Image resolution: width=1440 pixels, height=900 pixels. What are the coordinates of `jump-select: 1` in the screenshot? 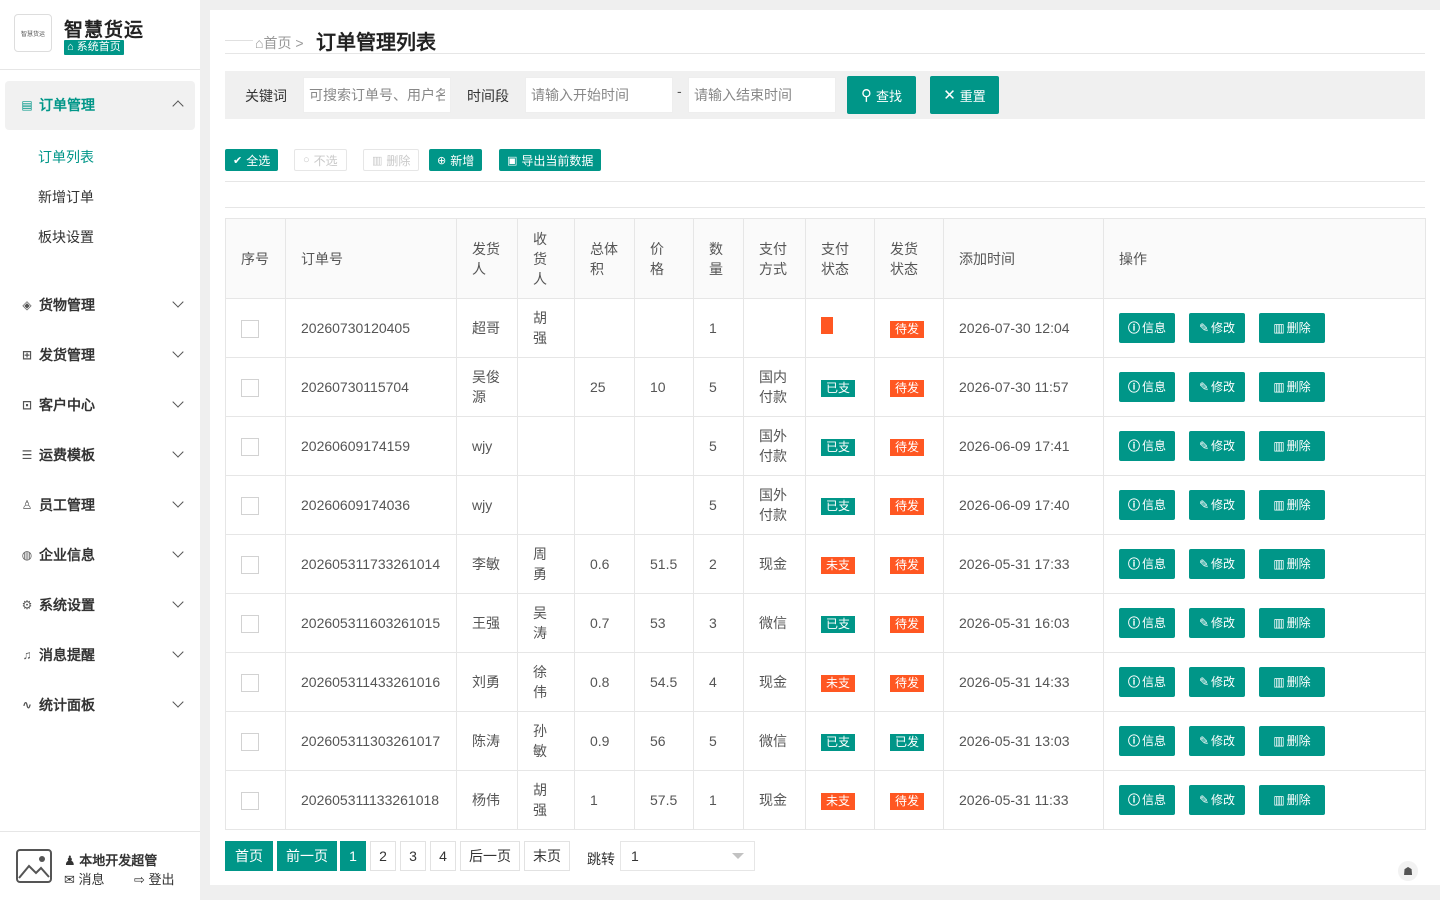 It's located at (687, 856).